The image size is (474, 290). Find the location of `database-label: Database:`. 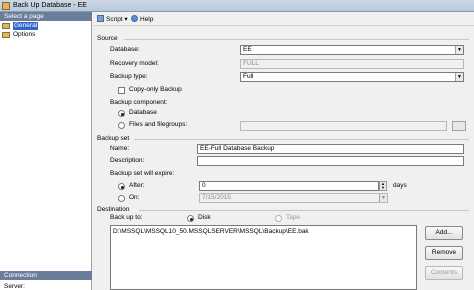

database-label: Database: is located at coordinates (125, 49).